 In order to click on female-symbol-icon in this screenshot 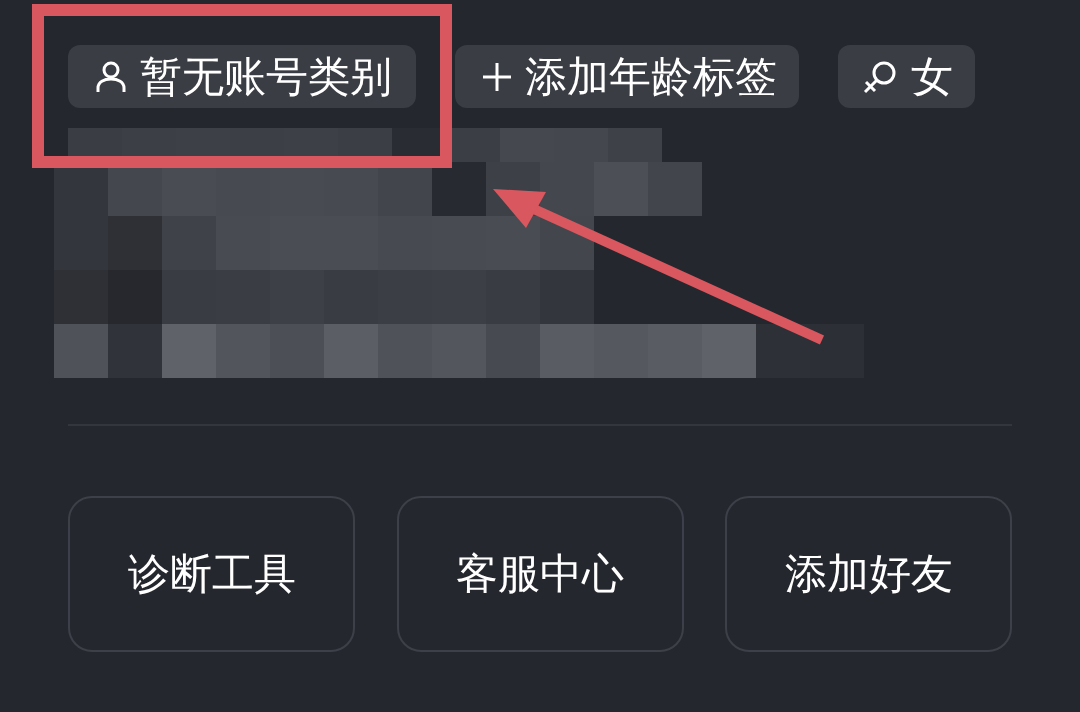, I will do `click(880, 76)`.